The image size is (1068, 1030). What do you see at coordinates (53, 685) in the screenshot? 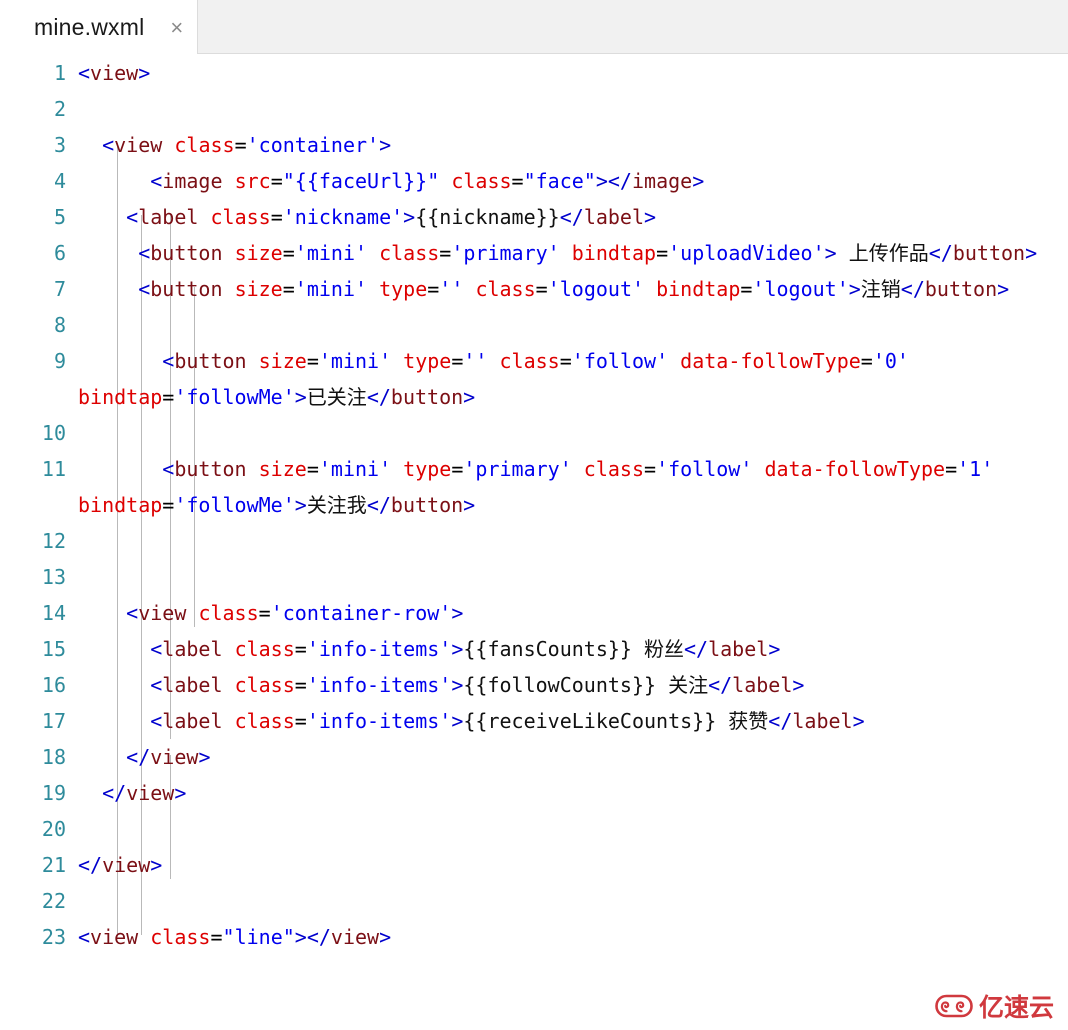
I see `line-number: 16` at bounding box center [53, 685].